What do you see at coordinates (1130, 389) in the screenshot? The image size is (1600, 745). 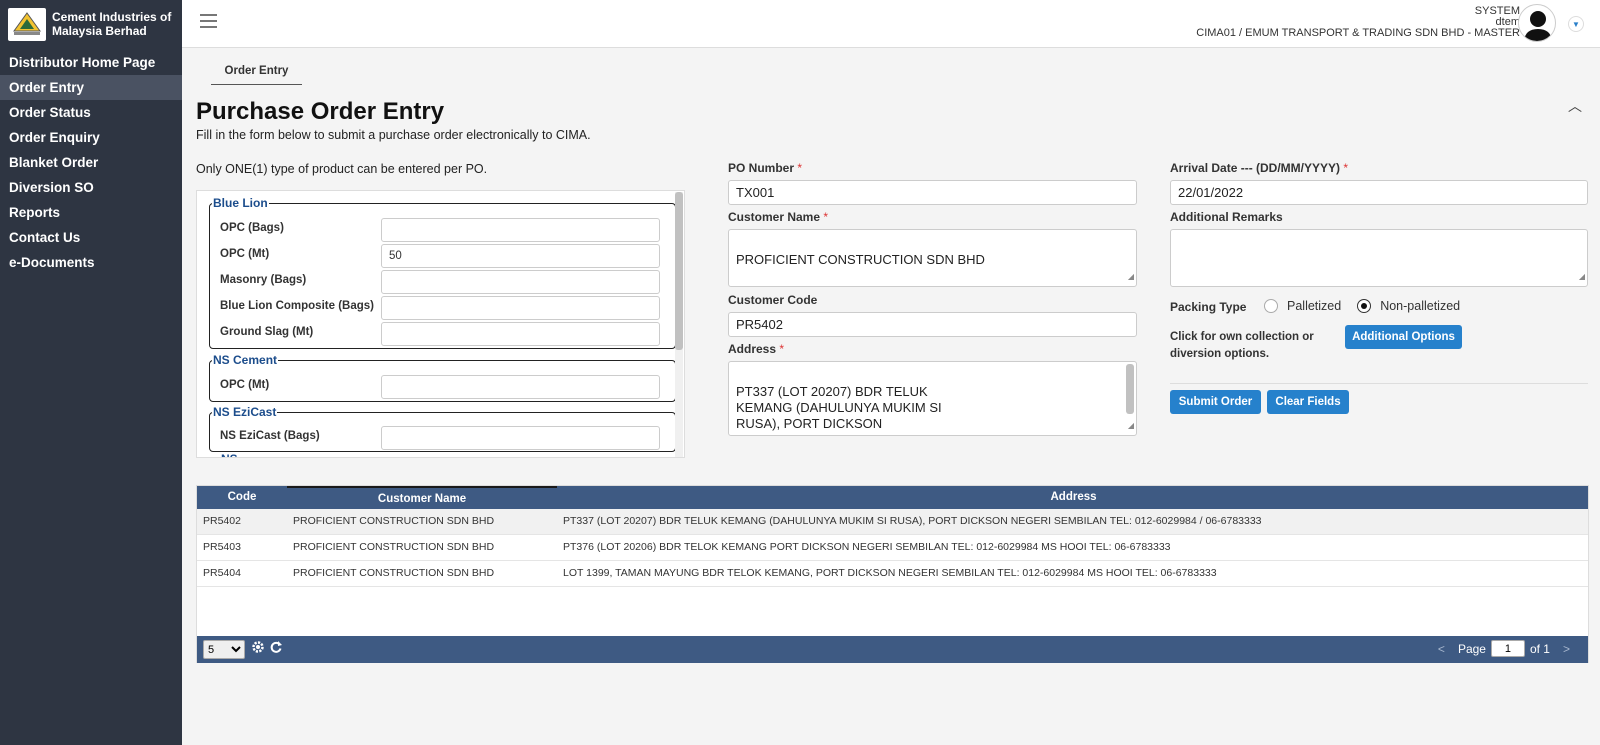 I see `address-scrollbar` at bounding box center [1130, 389].